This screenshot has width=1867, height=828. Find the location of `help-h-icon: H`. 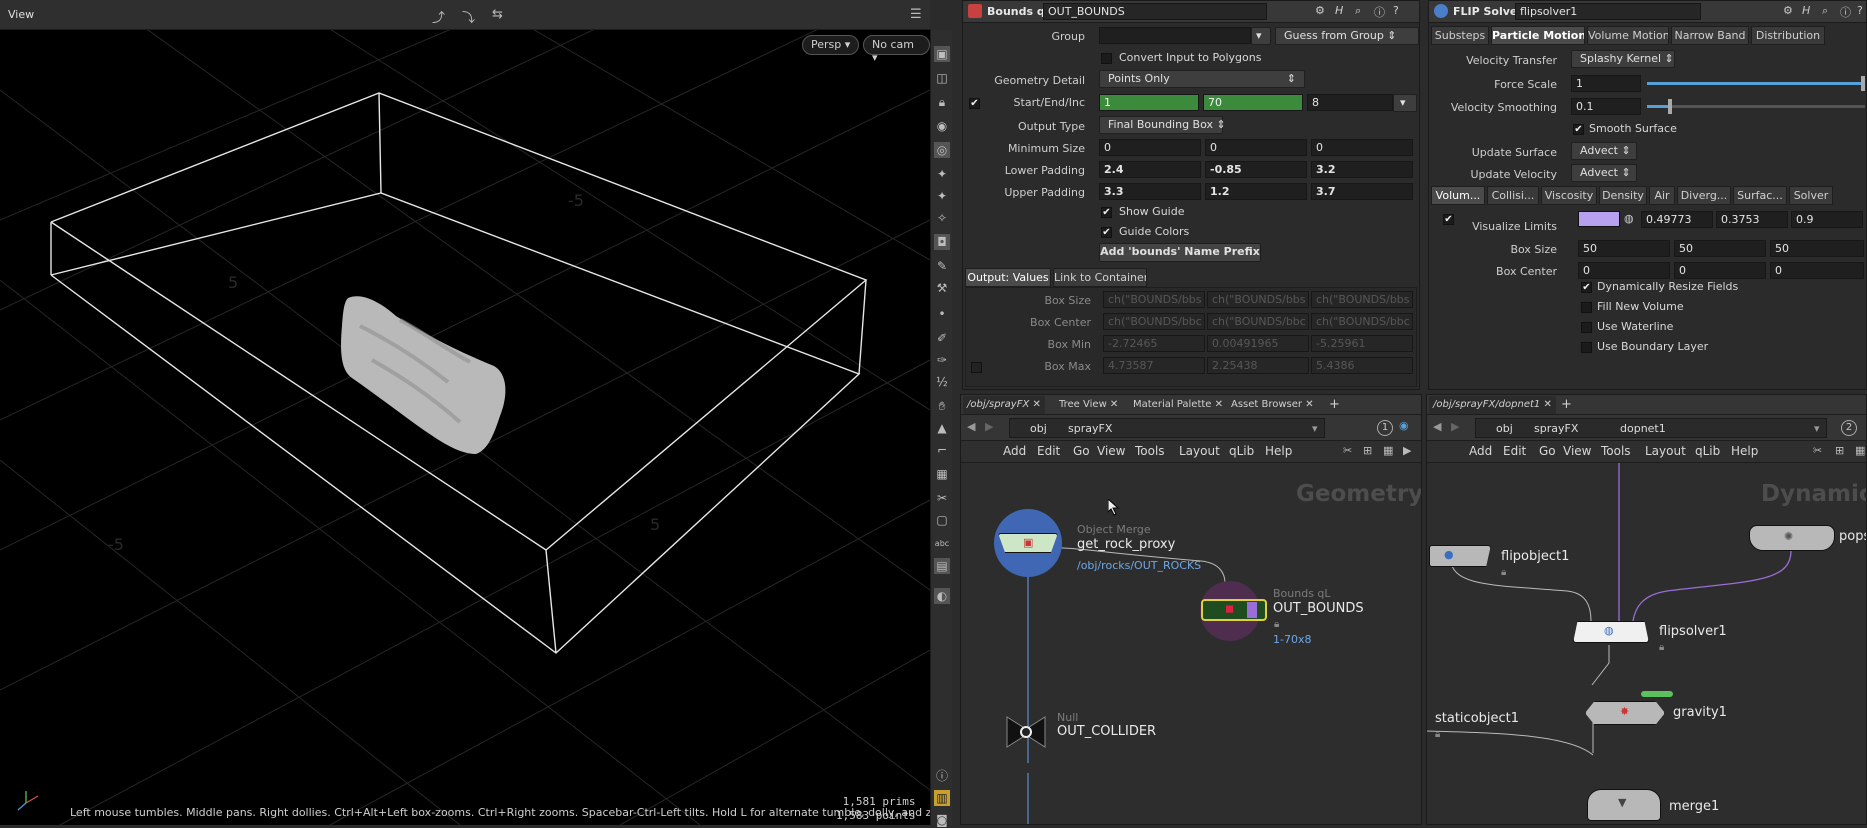

help-h-icon: H is located at coordinates (1339, 10).